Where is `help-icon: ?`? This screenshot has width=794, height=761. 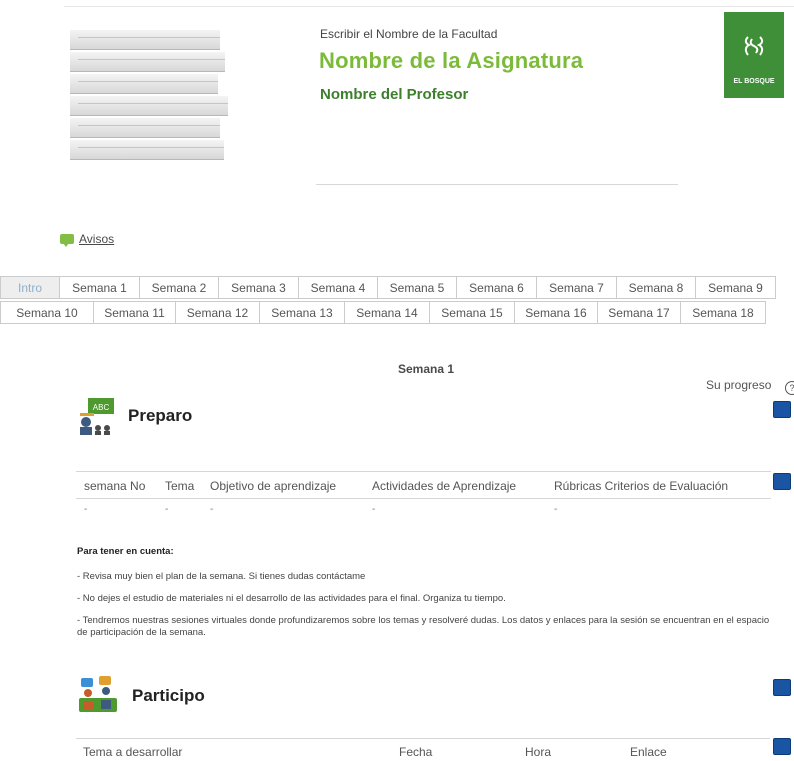
help-icon: ? is located at coordinates (789, 388).